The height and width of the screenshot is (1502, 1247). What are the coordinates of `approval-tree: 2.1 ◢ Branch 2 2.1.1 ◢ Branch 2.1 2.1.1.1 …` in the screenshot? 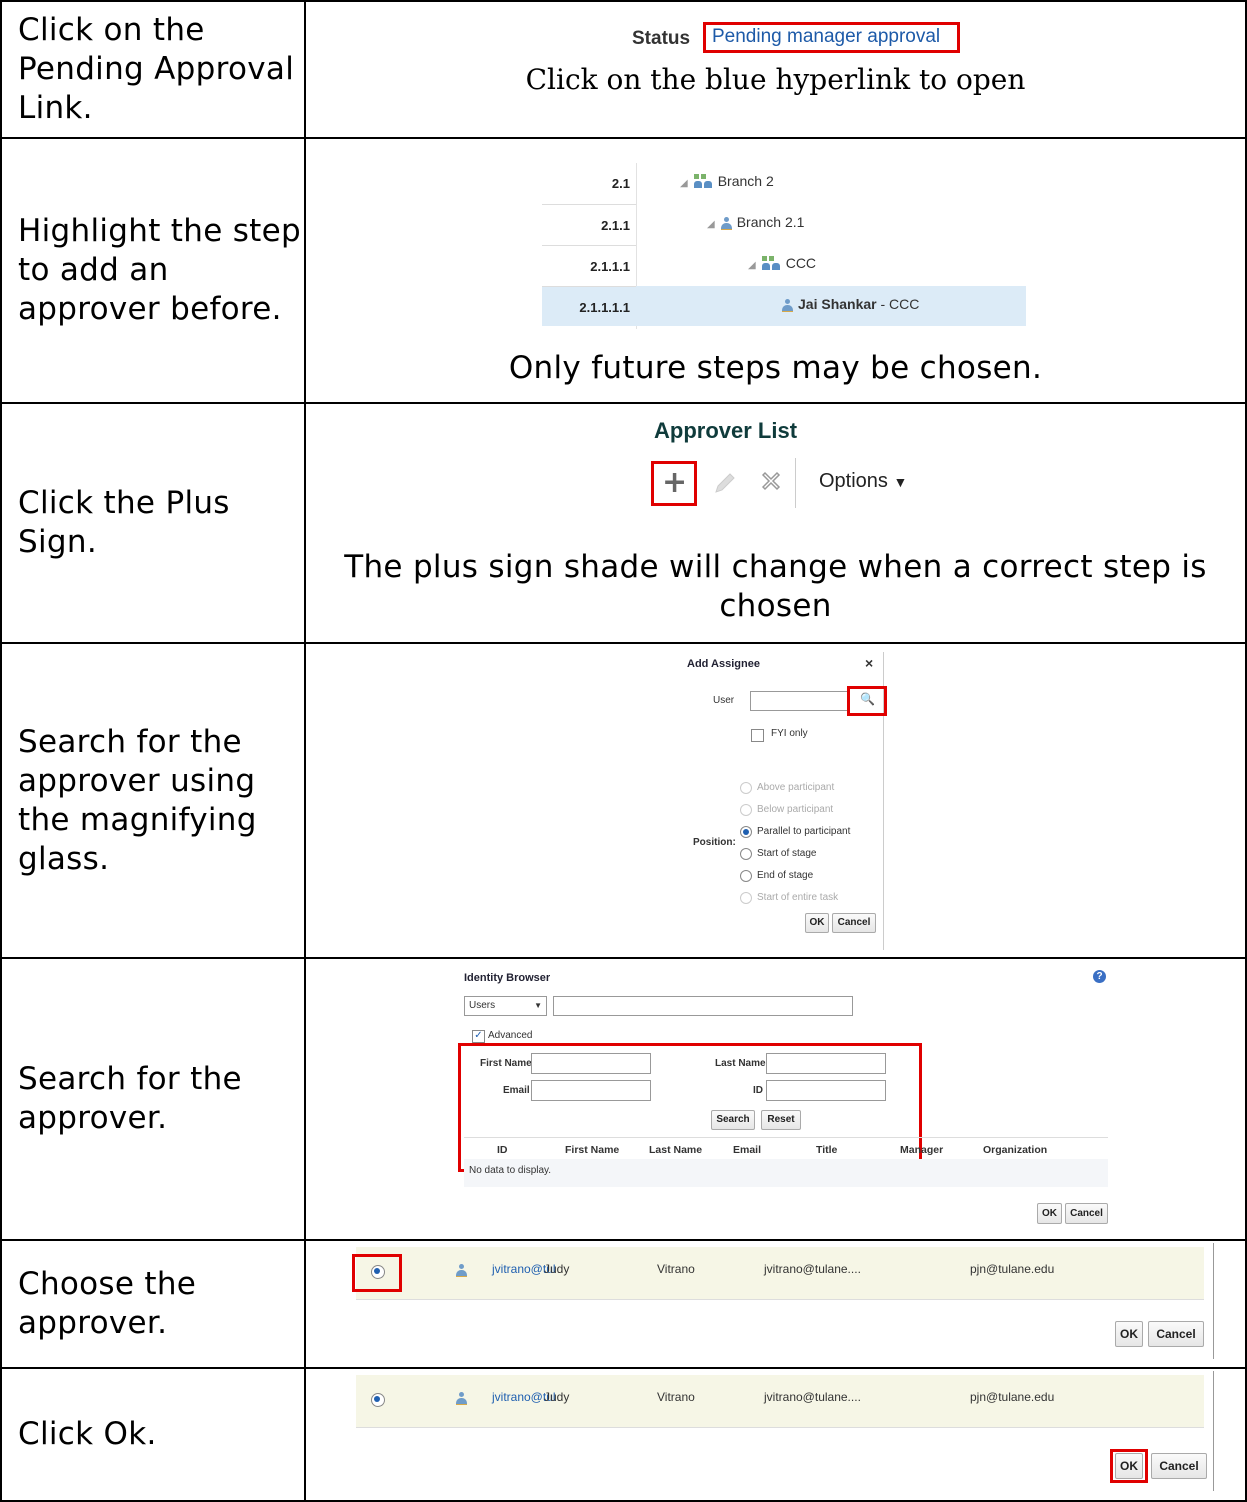 It's located at (784, 246).